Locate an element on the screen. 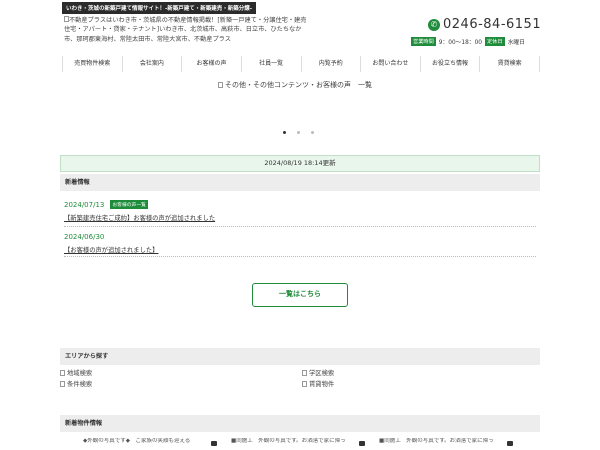 The width and height of the screenshot is (600, 450). hero-image: その他・その他コンテンツ・お客様の声 一覧 is located at coordinates (295, 85).